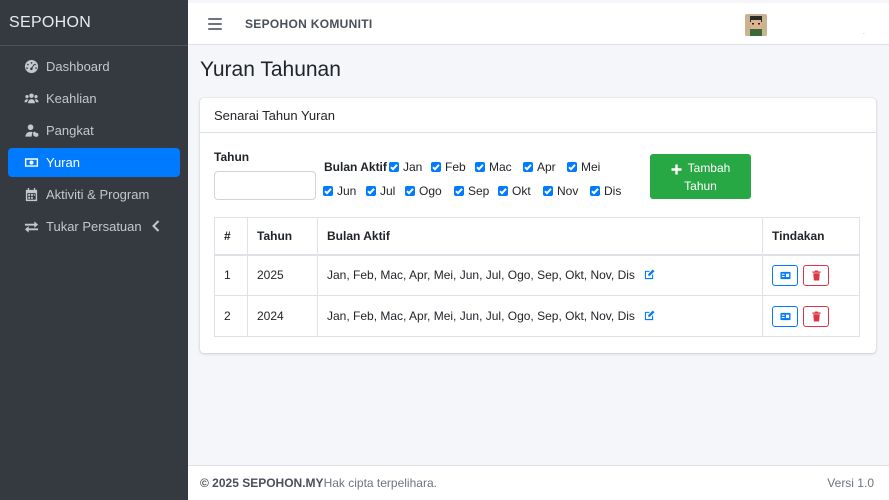 The image size is (889, 500). Describe the element at coordinates (31, 227) in the screenshot. I see `exchange-icon` at that location.